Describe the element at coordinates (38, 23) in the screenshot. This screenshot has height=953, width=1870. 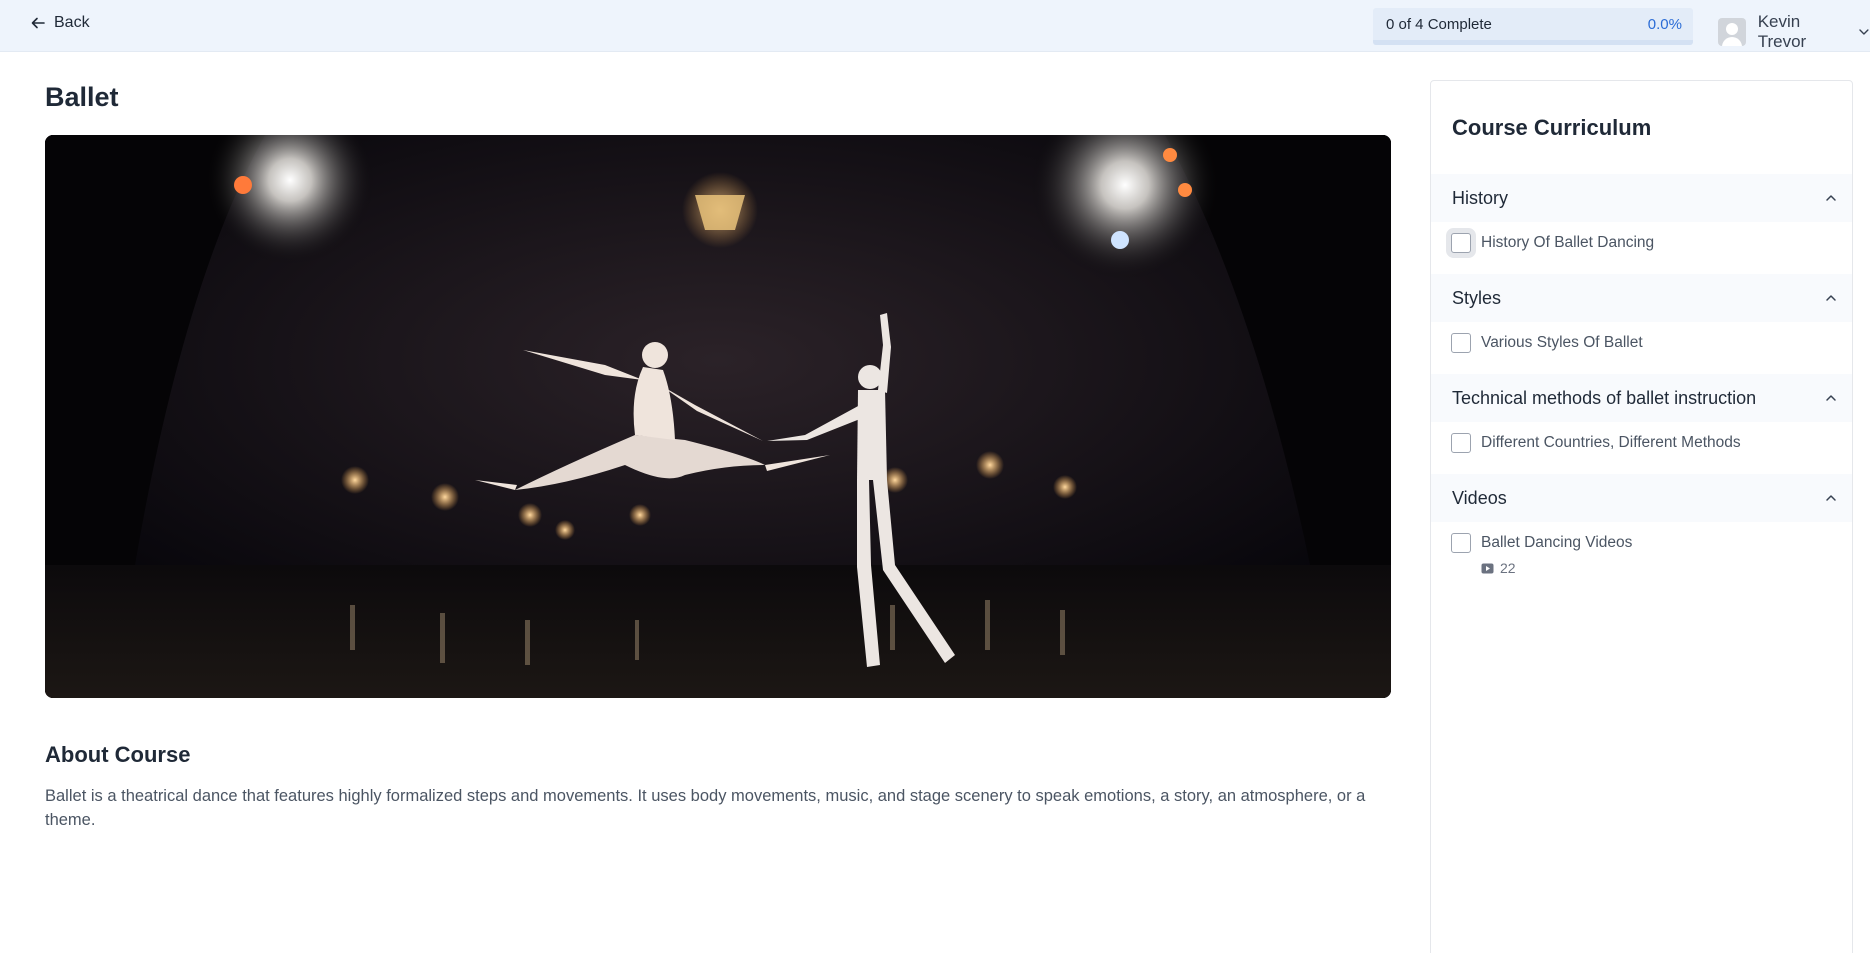
I see `arrow-left-icon` at that location.